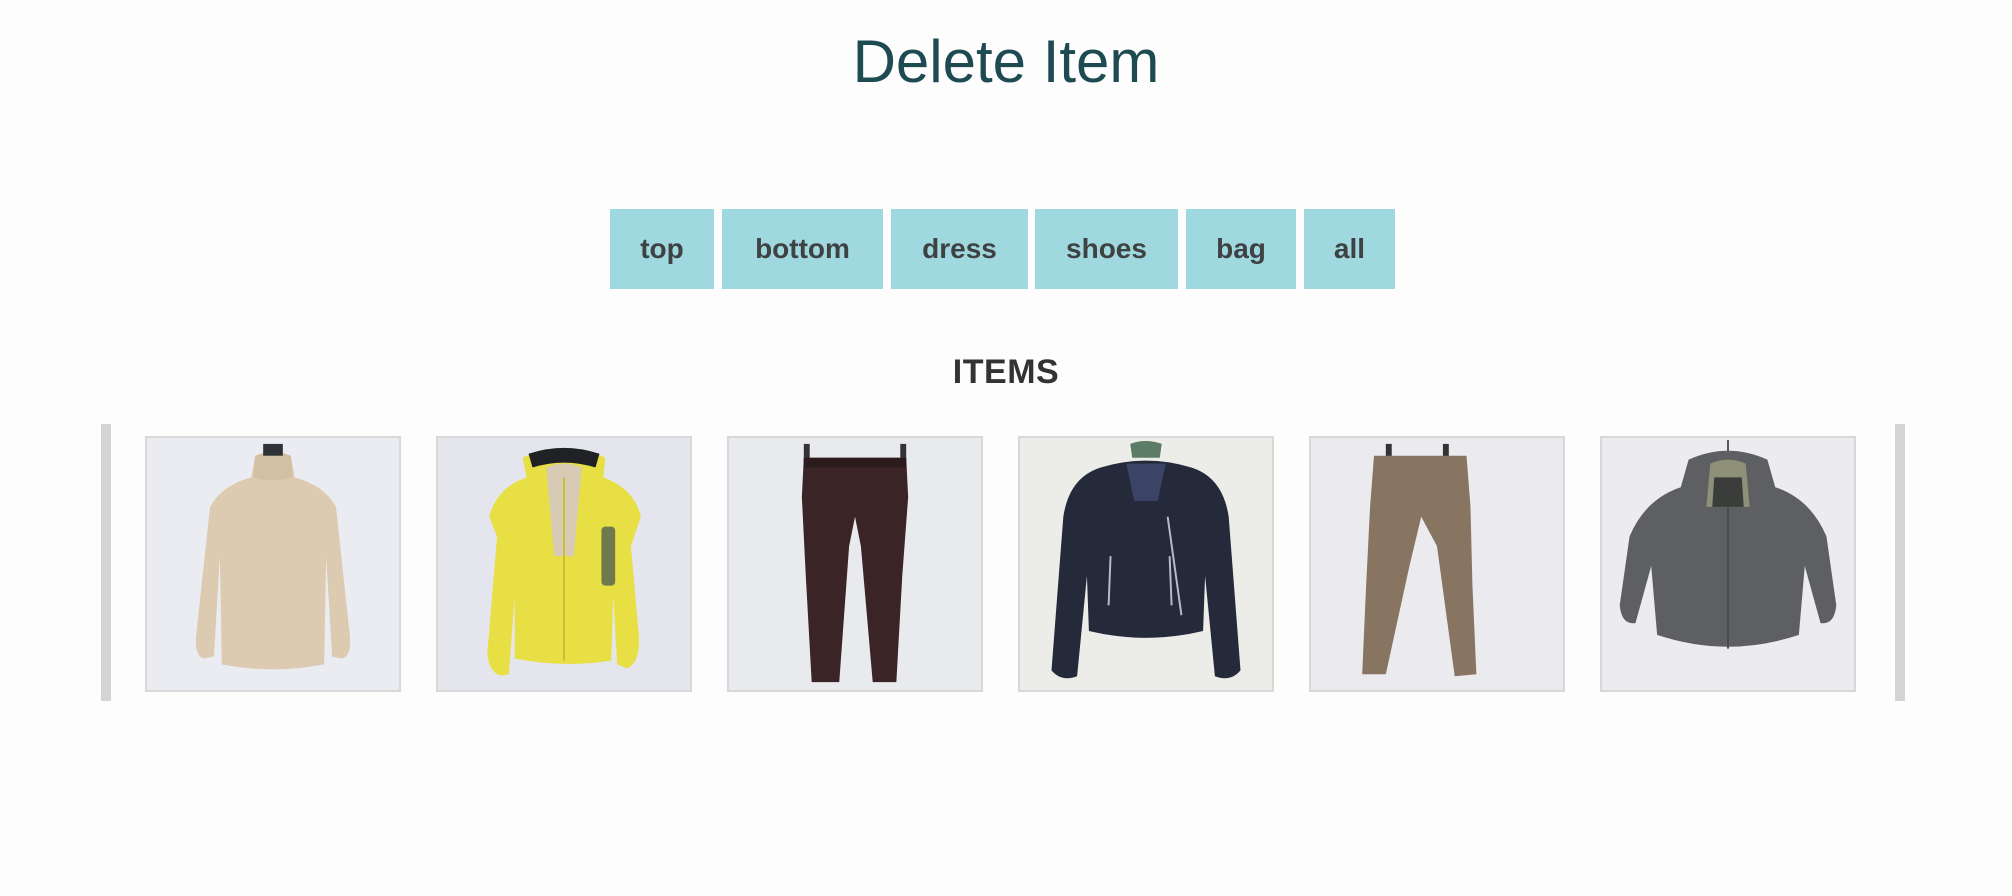  I want to click on filter-bag-button: bag, so click(1241, 249).